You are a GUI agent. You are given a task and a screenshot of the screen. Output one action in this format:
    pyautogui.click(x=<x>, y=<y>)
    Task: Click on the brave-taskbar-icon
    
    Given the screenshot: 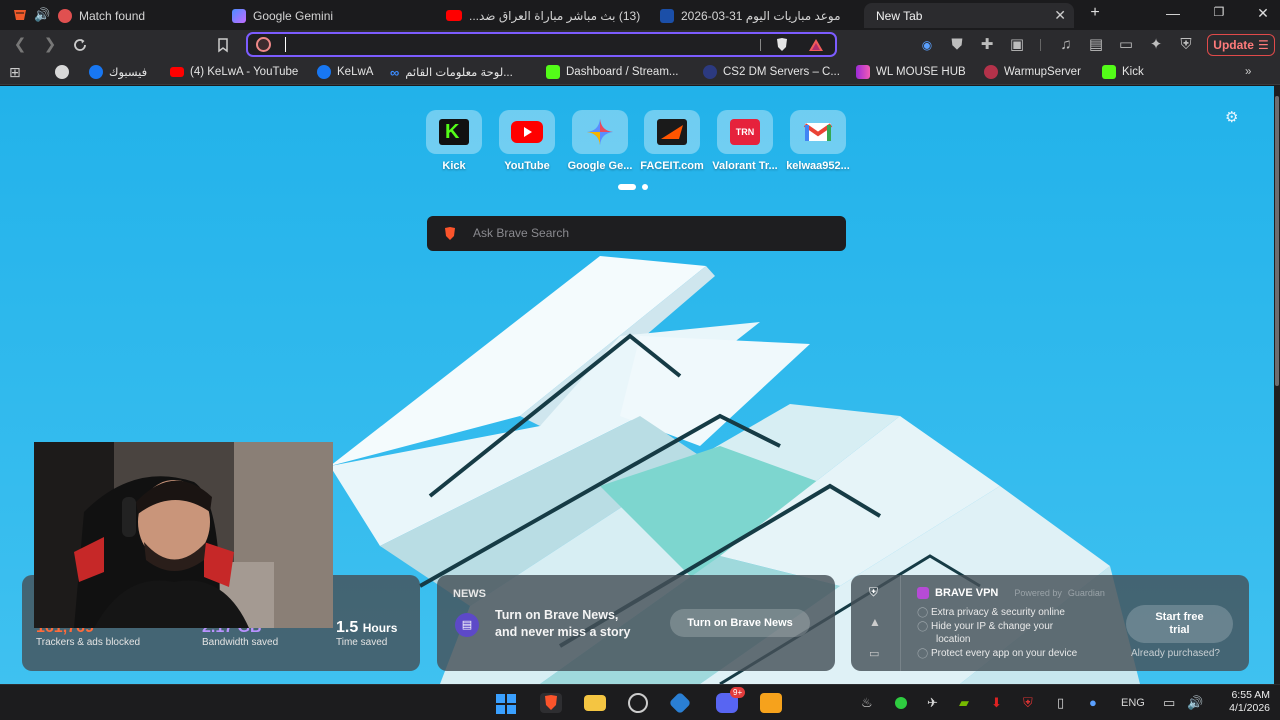 What is the action you would take?
    pyautogui.click(x=551, y=703)
    